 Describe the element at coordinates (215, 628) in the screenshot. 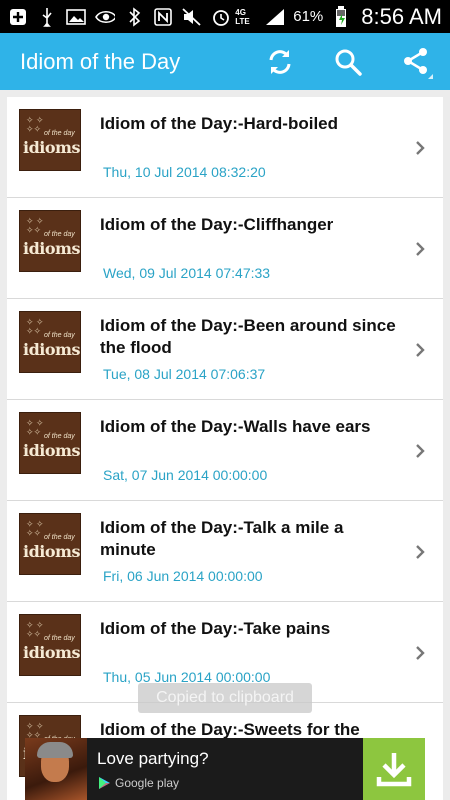

I see `item-title: Idiom of the Day:-Take pains` at that location.